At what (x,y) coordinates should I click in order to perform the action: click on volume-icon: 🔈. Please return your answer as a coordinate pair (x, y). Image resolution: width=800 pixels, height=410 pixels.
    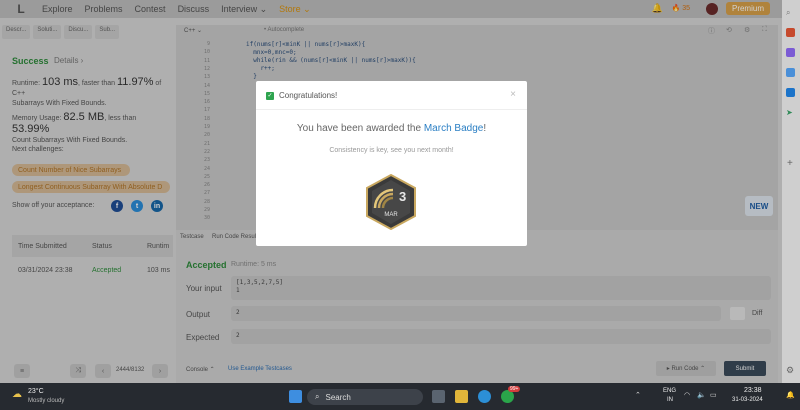
    Looking at the image, I should click on (701, 395).